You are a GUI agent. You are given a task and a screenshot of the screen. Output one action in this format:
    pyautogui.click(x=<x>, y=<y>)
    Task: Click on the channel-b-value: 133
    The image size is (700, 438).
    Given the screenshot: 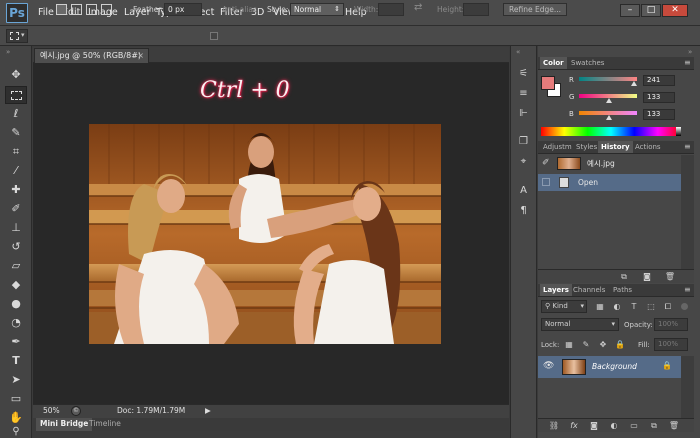 What is the action you would take?
    pyautogui.click(x=659, y=114)
    